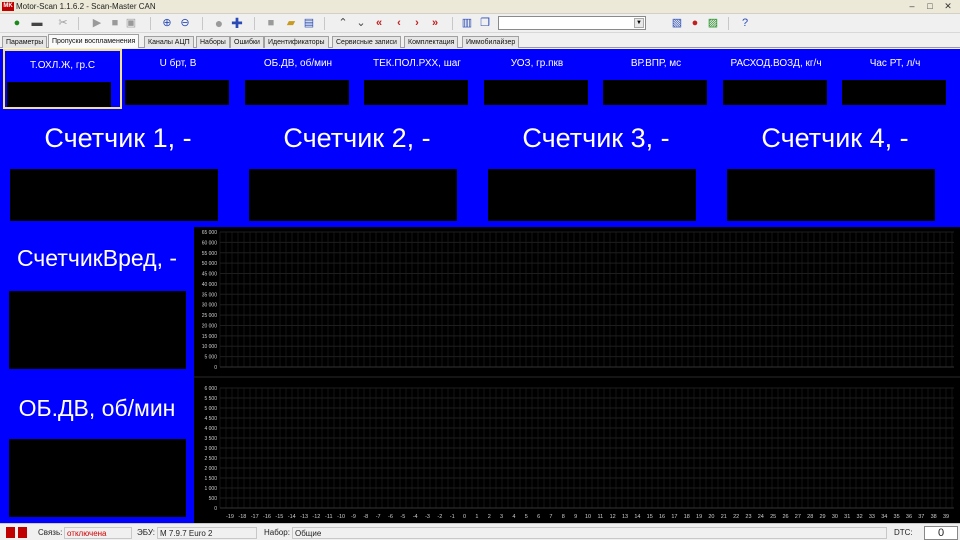  I want to click on window-tile-icon: ▧, so click(677, 23).